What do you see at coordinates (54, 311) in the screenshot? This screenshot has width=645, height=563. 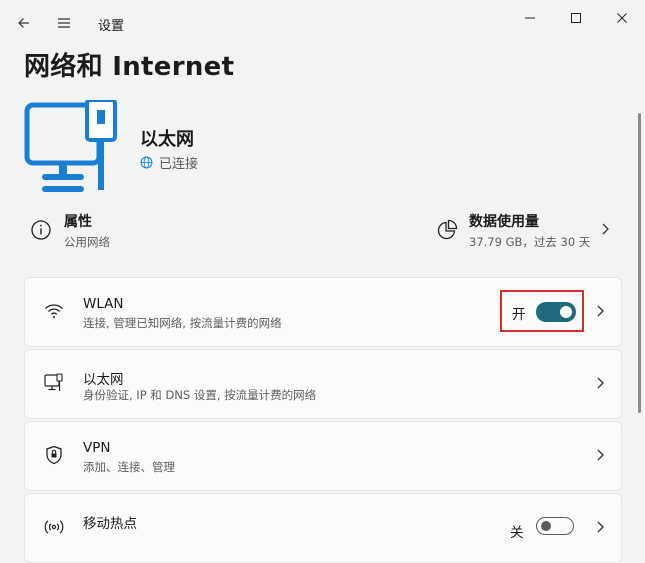 I see `wifi-icon` at bounding box center [54, 311].